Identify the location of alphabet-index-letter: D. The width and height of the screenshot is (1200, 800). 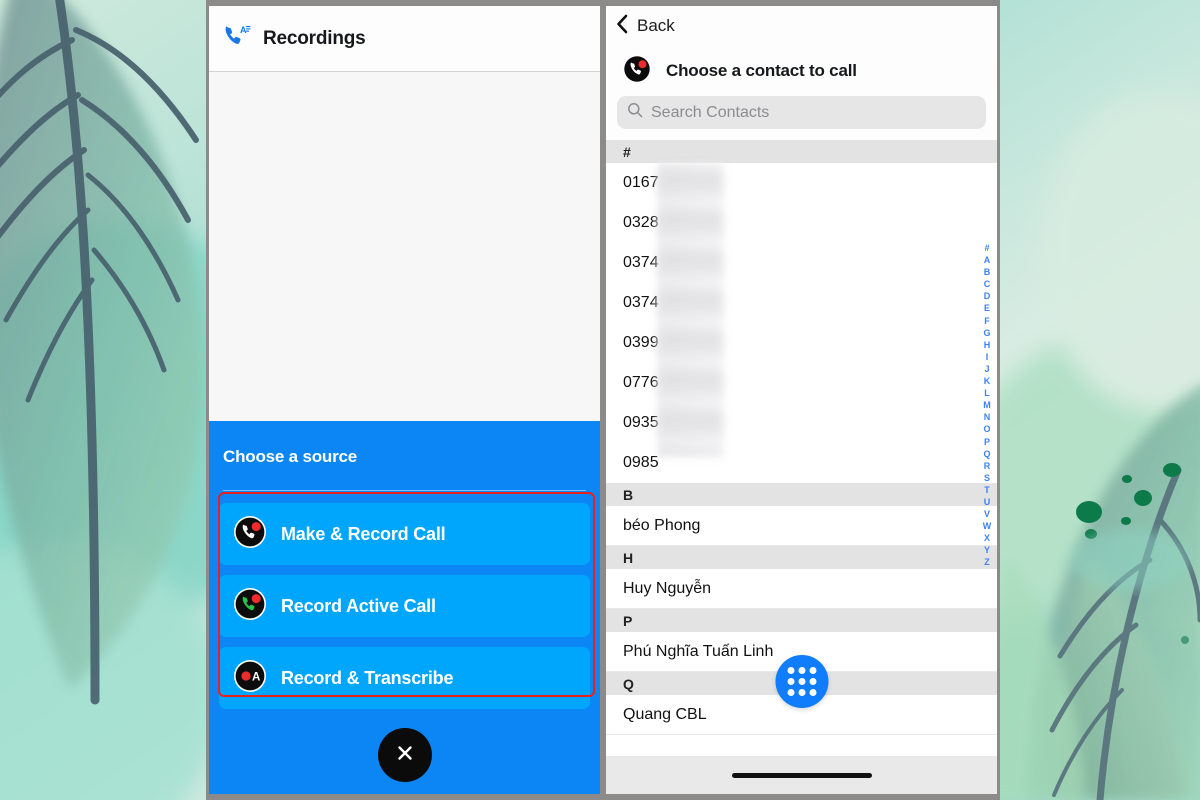
(987, 296).